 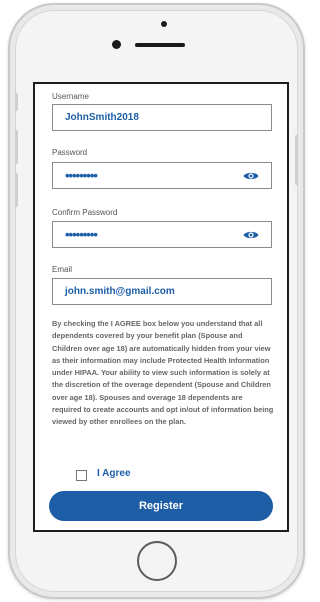 I want to click on agree-label: I Agree, so click(x=114, y=473).